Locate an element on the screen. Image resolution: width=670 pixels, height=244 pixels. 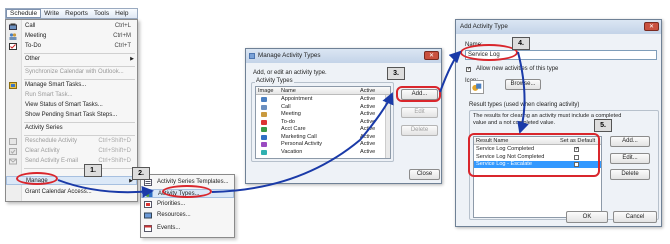
email-icon is located at coordinates (13, 161).